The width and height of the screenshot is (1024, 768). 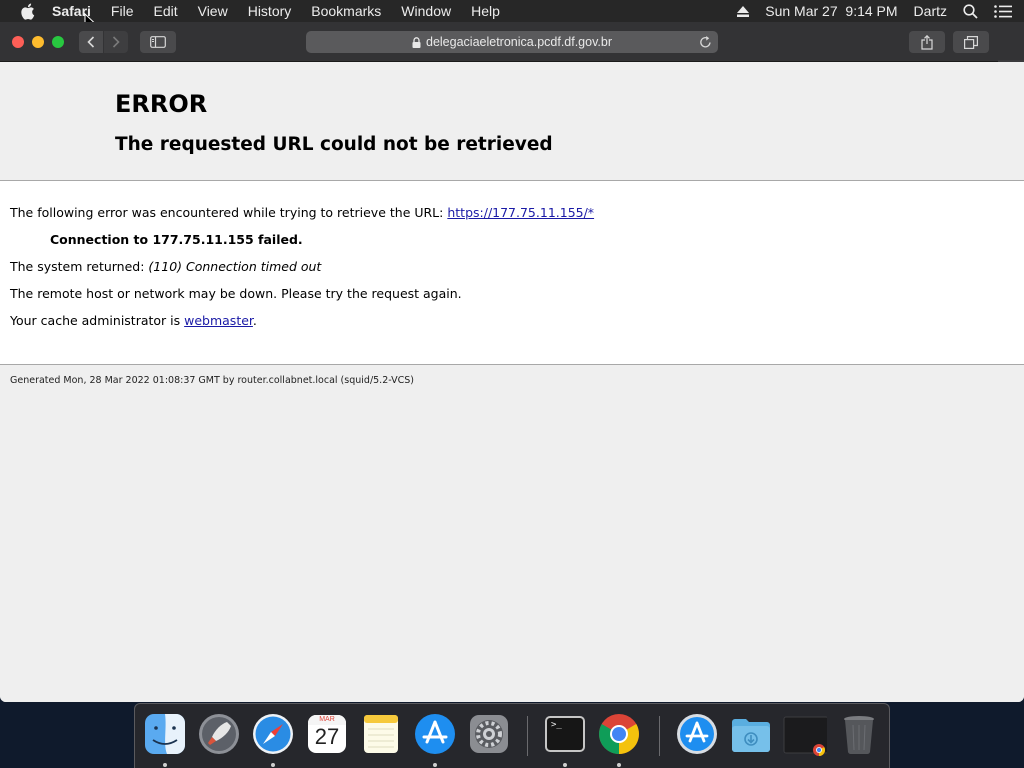 I want to click on menu-help: Help, so click(x=485, y=11).